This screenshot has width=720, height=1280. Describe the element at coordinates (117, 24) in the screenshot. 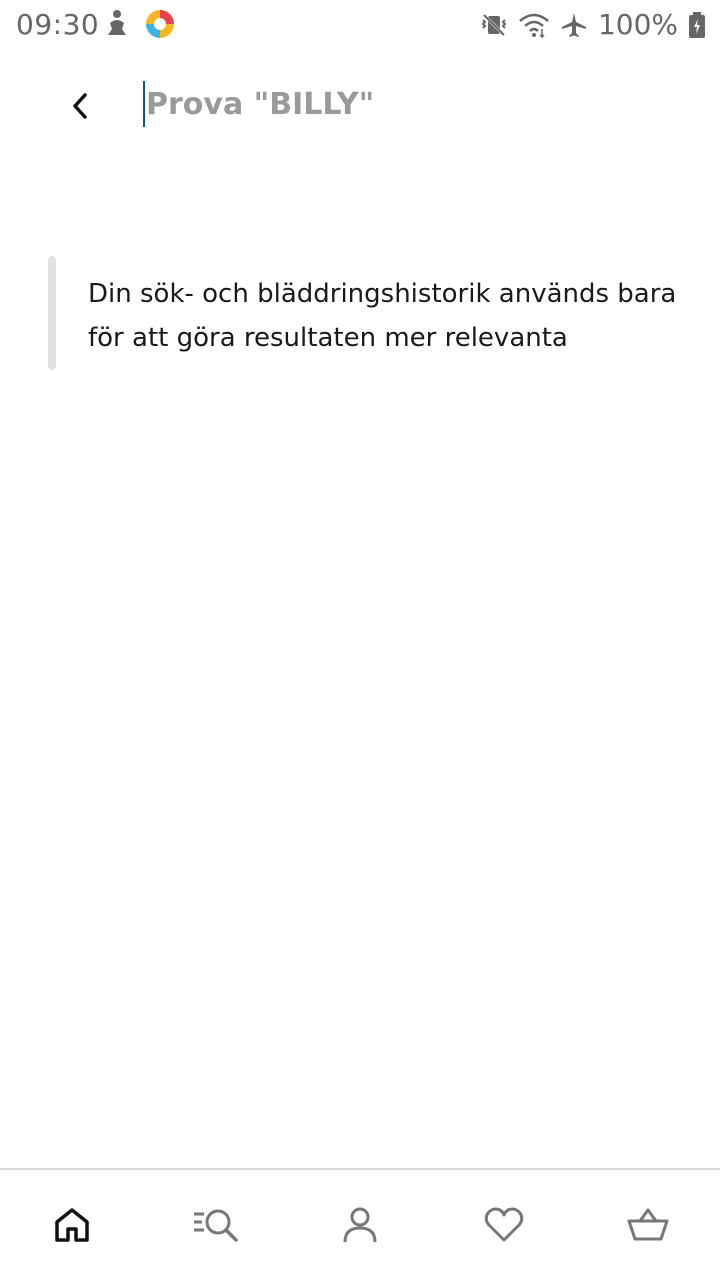

I see `notification-figure-icon` at that location.